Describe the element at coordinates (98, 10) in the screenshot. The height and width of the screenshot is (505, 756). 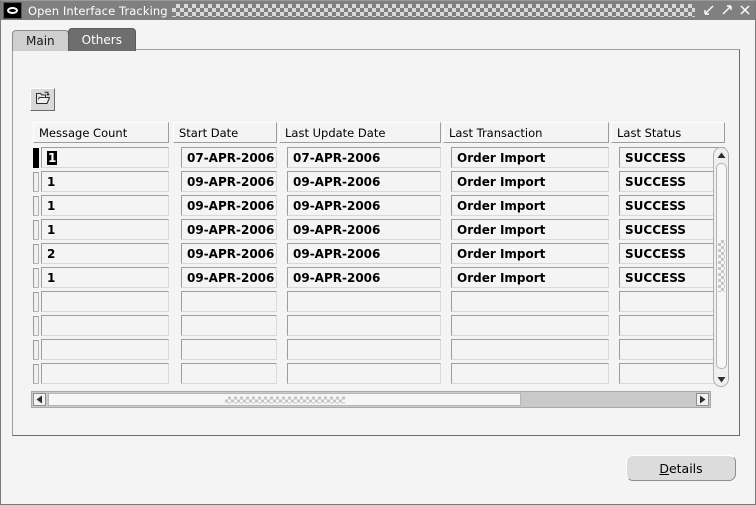
I see `window-title: Open Interface Tracking` at that location.